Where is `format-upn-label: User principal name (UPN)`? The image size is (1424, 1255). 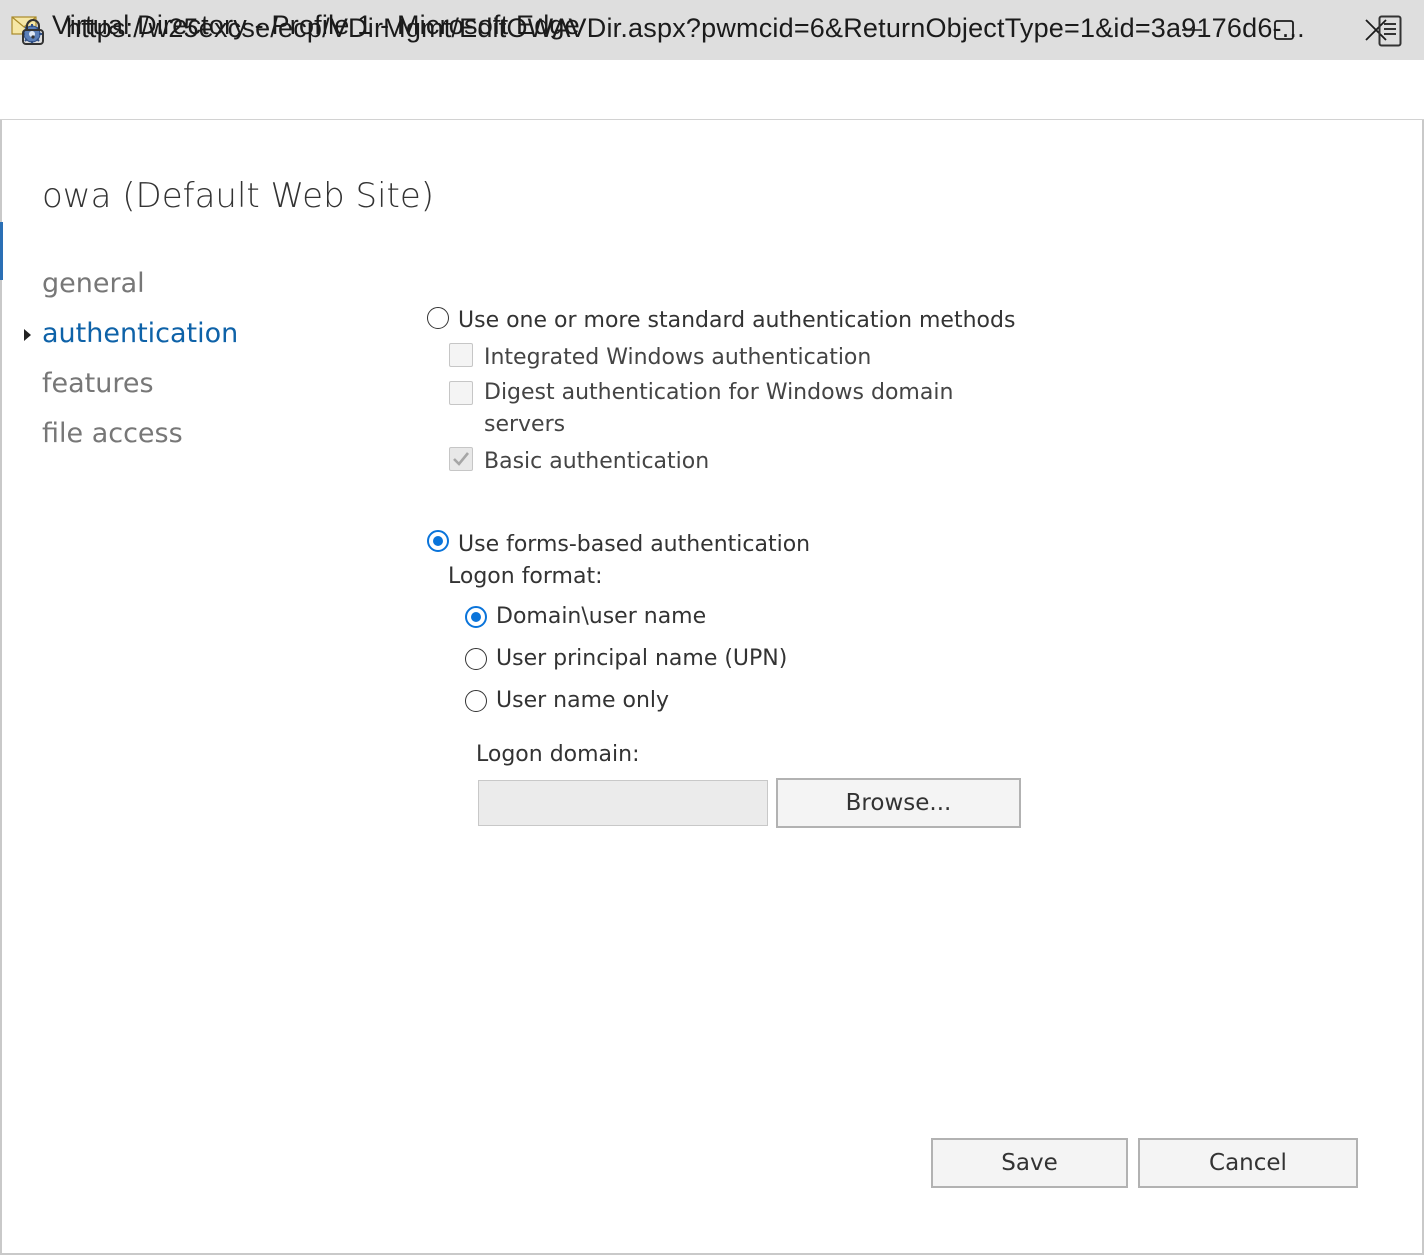
format-upn-label: User principal name (UPN) is located at coordinates (642, 658).